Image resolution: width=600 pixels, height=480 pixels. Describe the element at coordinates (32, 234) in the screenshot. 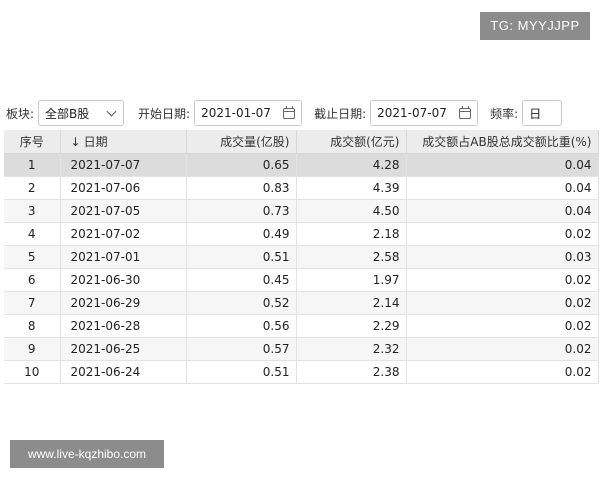

I see `row-index: 4` at that location.